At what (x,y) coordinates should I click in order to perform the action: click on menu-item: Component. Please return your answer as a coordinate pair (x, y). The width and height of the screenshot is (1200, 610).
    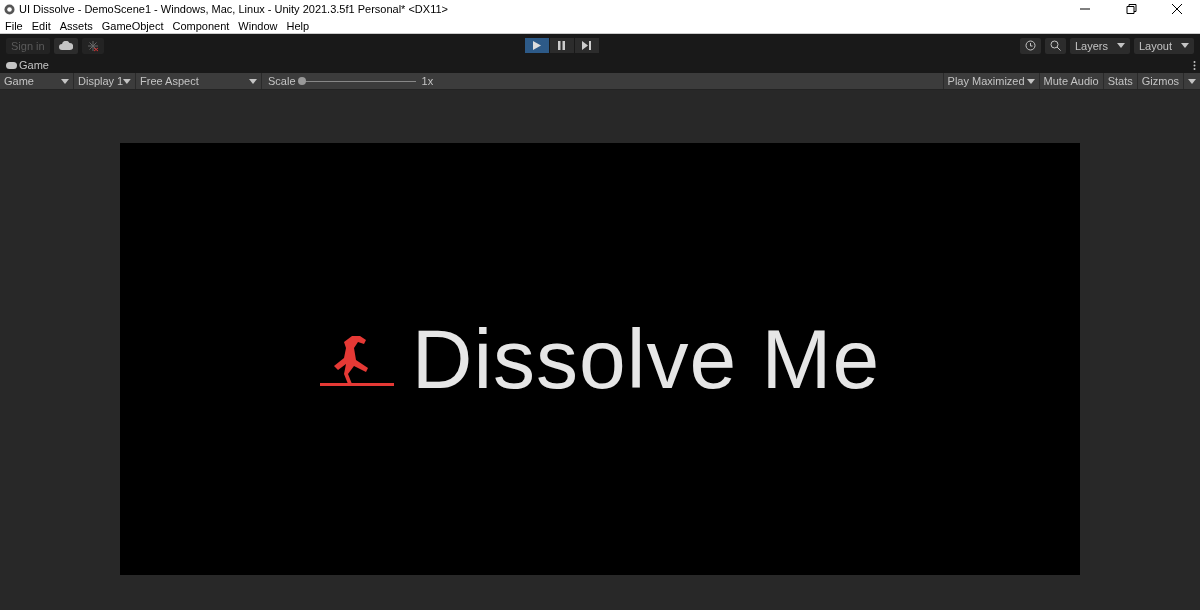
    Looking at the image, I should click on (201, 25).